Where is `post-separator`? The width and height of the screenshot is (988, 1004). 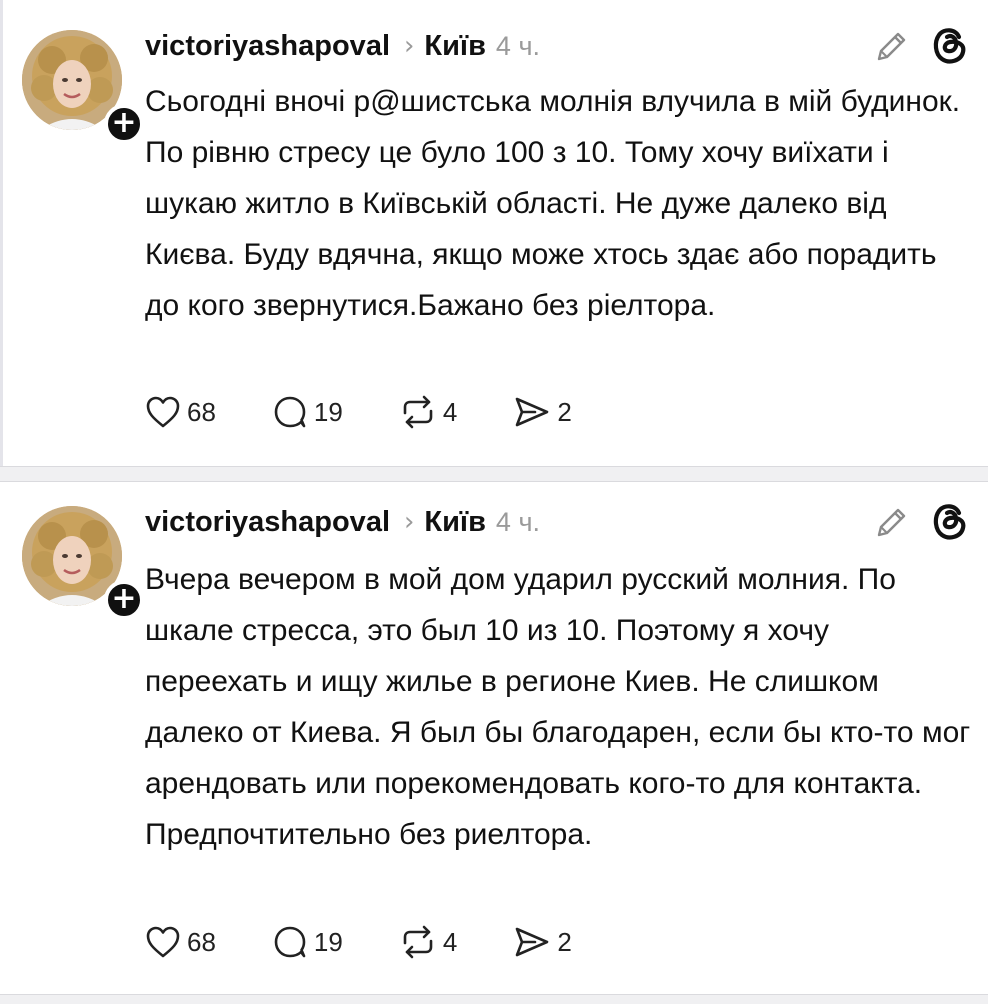 post-separator is located at coordinates (494, 474).